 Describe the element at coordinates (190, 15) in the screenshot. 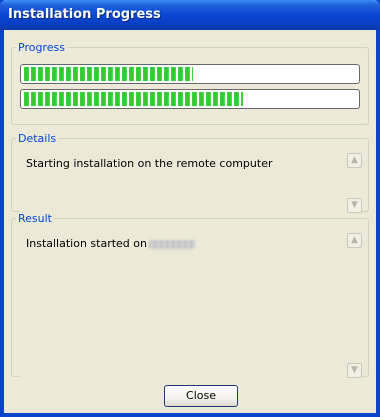

I see `title-bar: Installation Progress` at that location.